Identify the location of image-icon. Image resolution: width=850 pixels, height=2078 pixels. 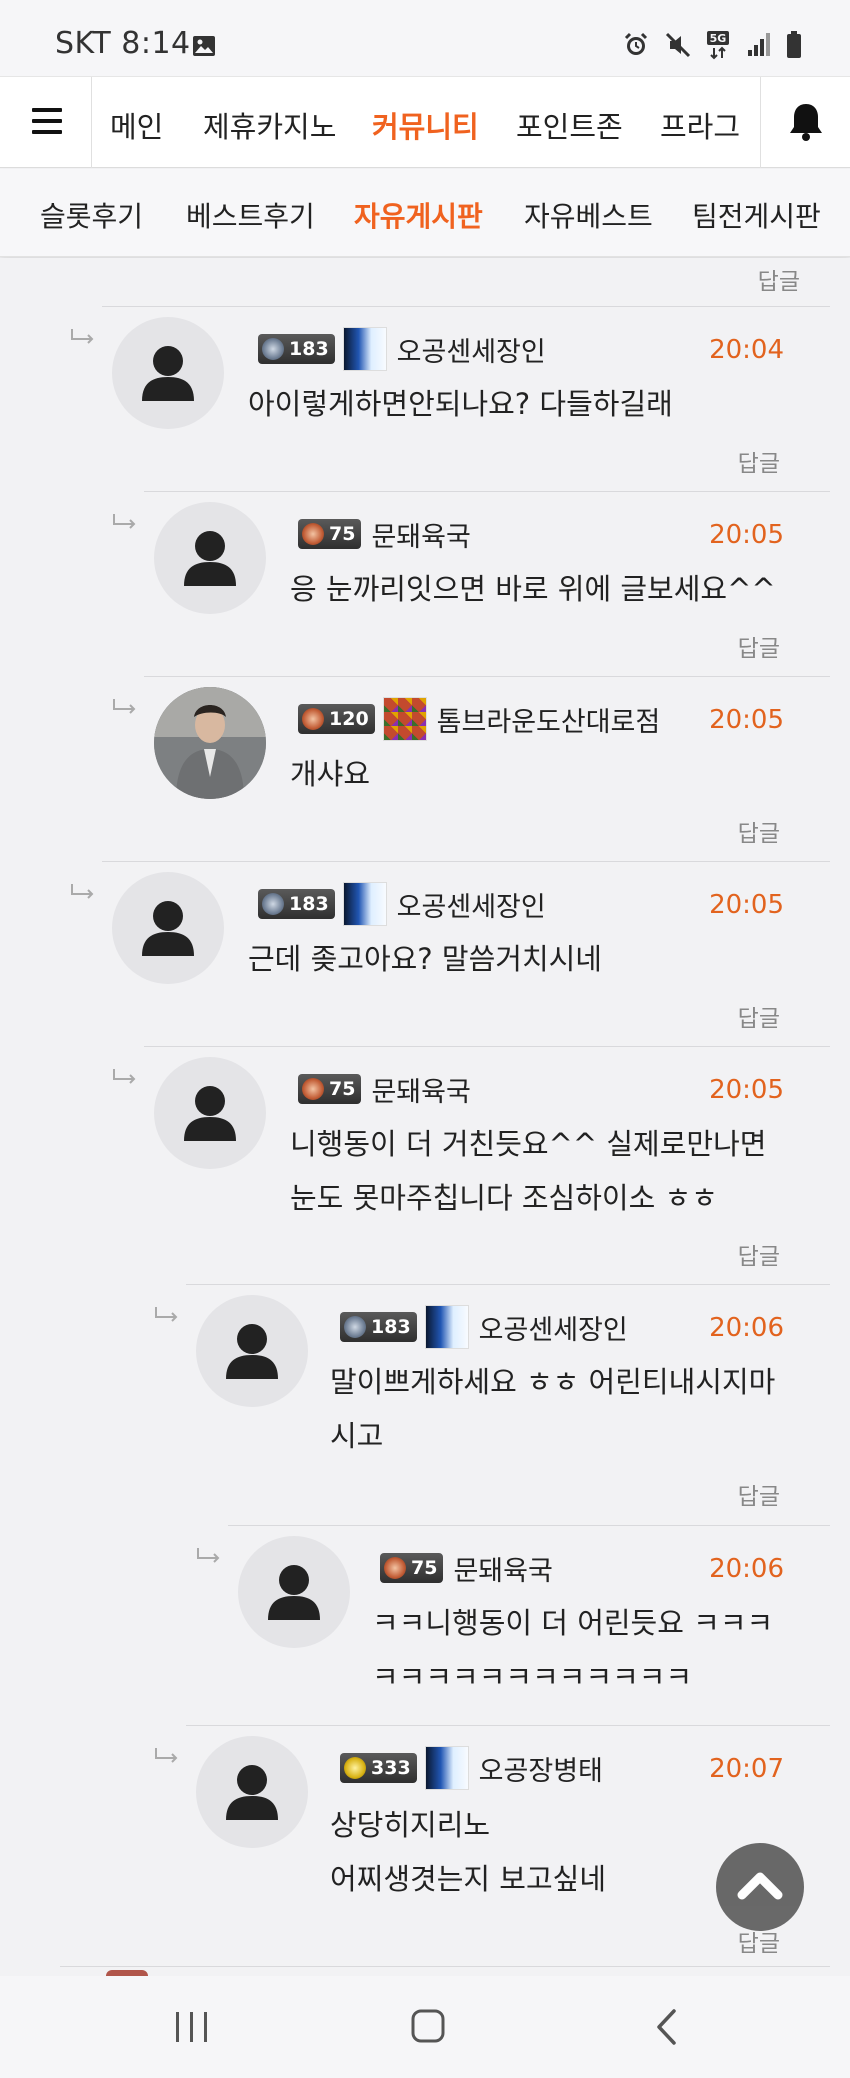
(204, 46).